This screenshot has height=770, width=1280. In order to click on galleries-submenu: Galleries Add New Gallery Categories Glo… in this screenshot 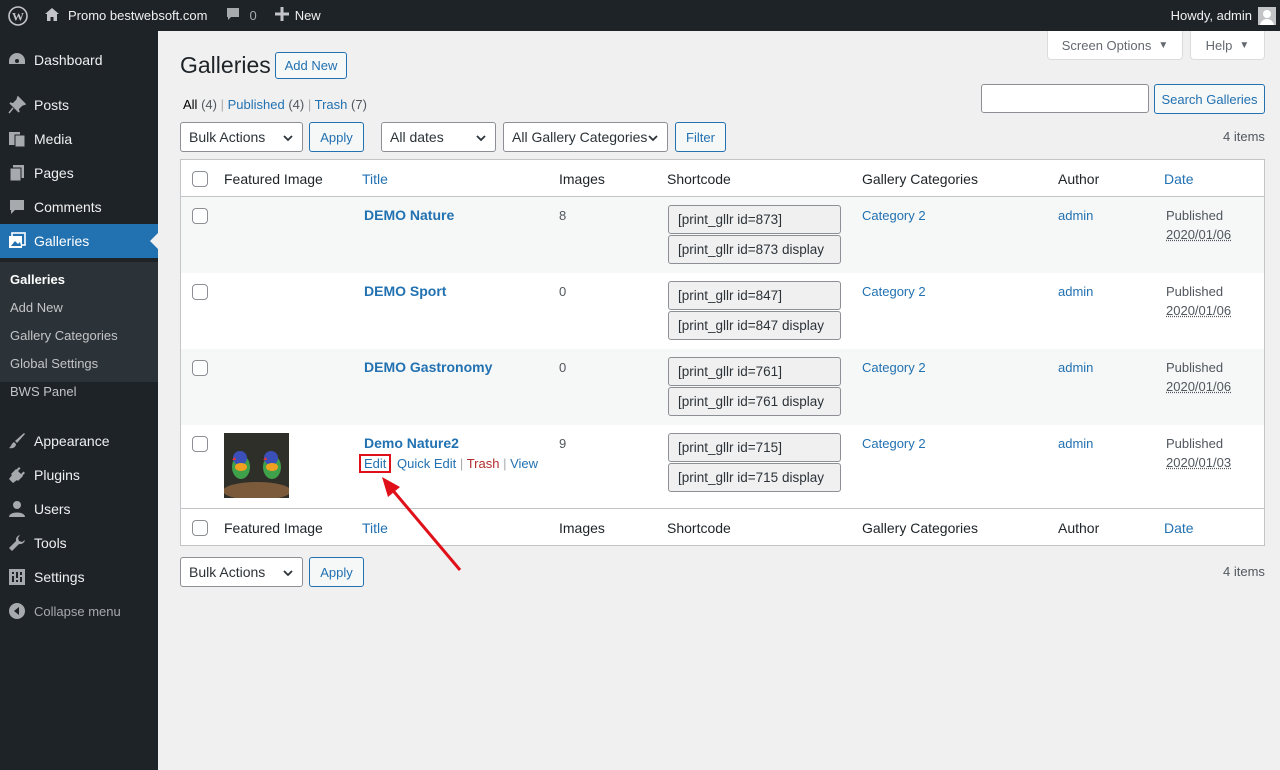, I will do `click(79, 330)`.